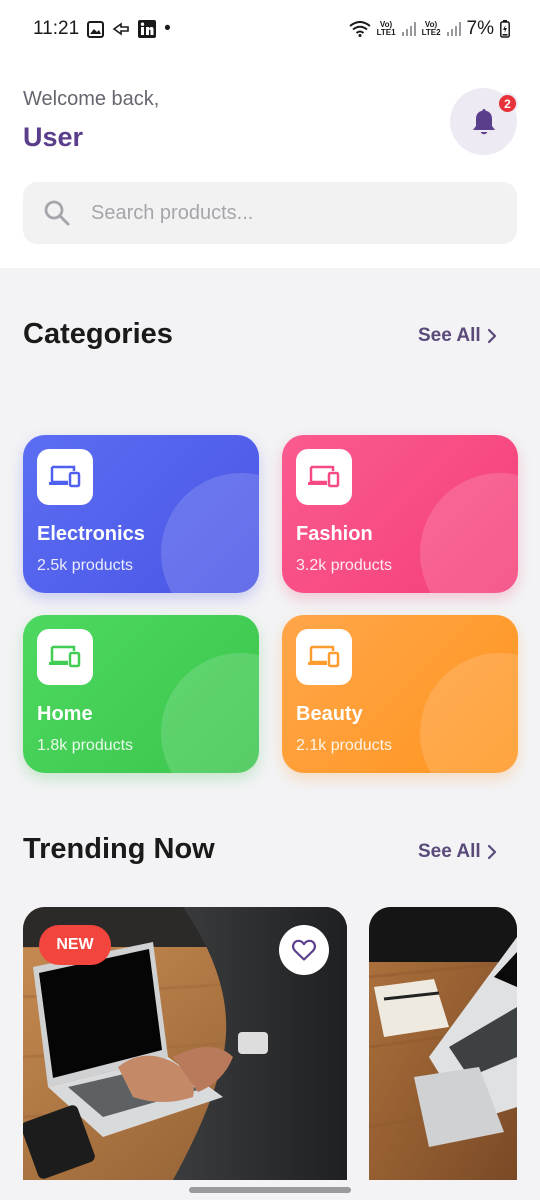 The width and height of the screenshot is (540, 1200). Describe the element at coordinates (91, 534) in the screenshot. I see `category-name: Electronics` at that location.